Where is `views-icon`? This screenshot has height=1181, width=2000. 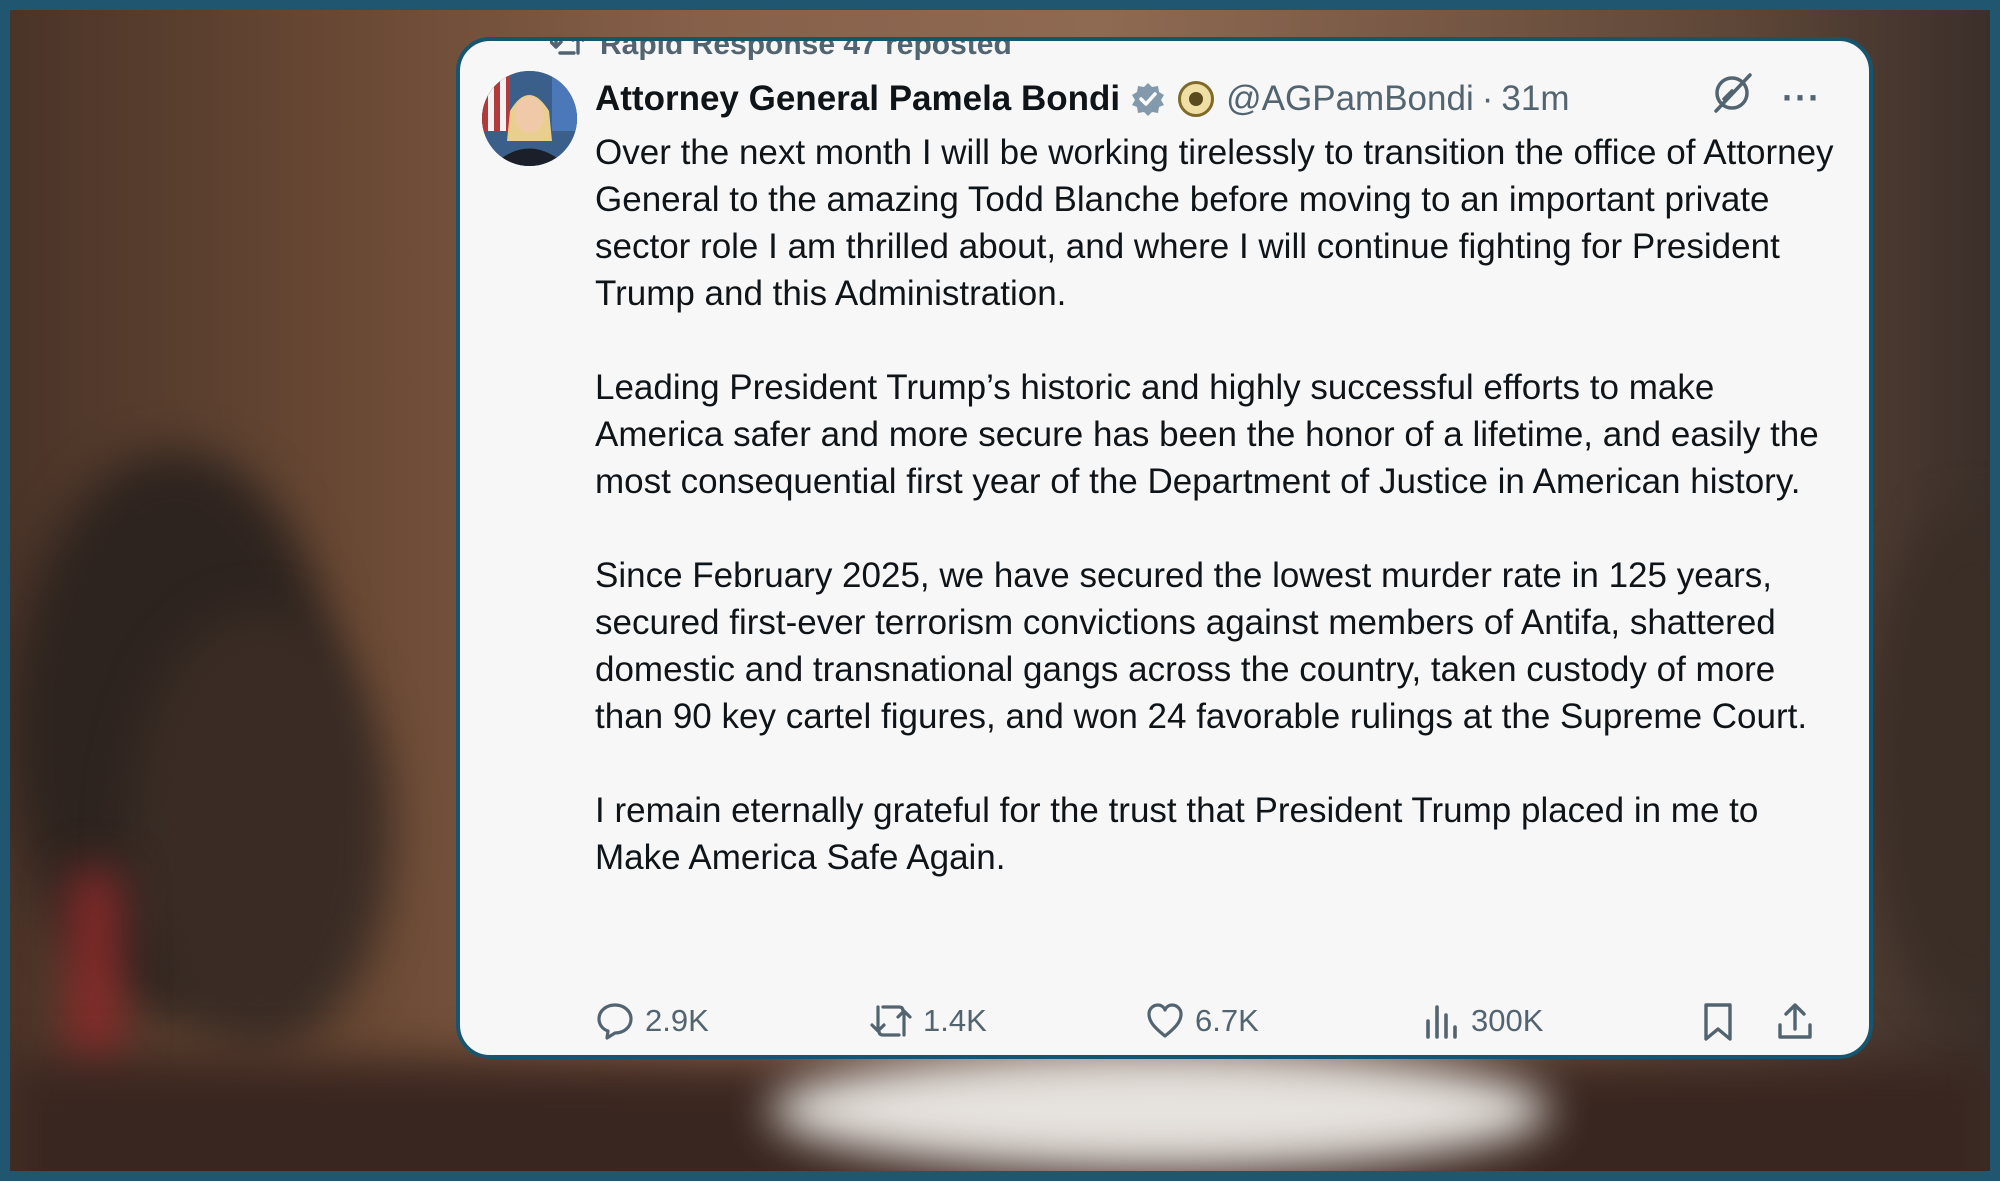
views-icon is located at coordinates (1442, 1021).